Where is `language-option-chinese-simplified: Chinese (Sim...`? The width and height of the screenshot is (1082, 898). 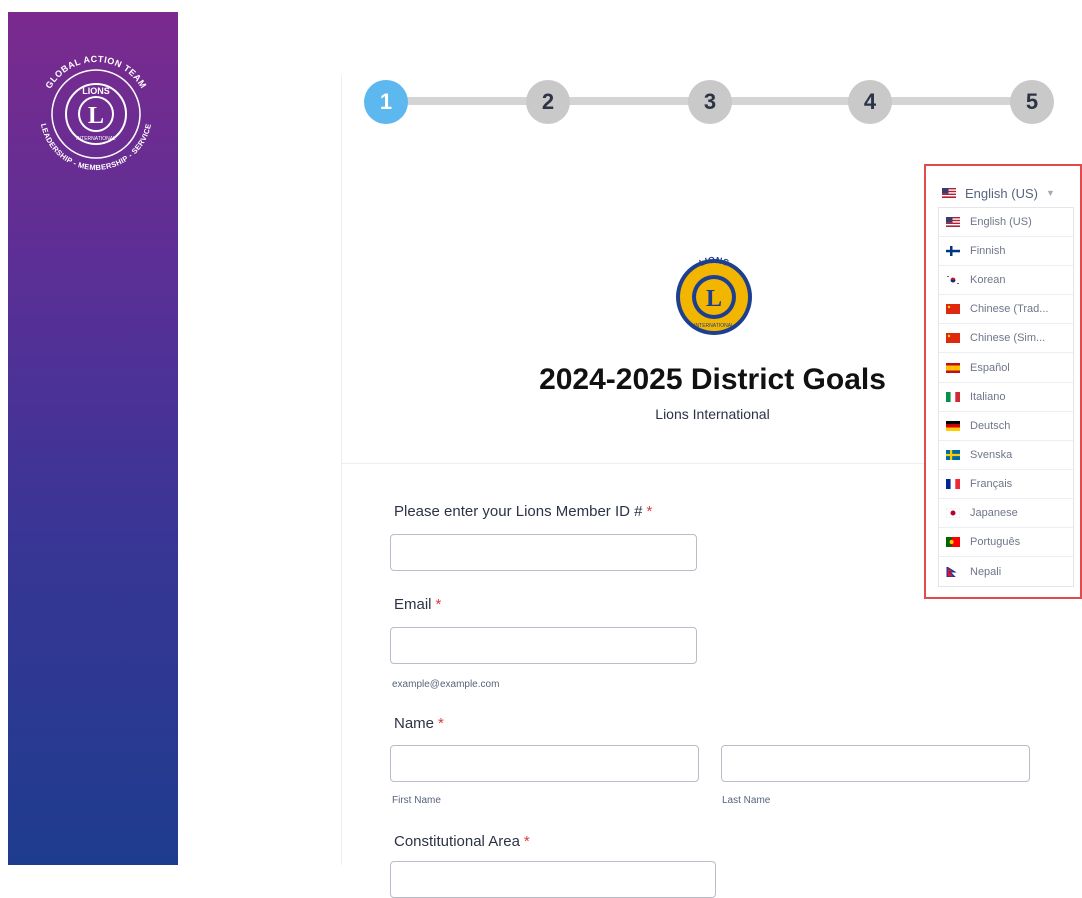
language-option-chinese-simplified: Chinese (Sim... is located at coordinates (1006, 339).